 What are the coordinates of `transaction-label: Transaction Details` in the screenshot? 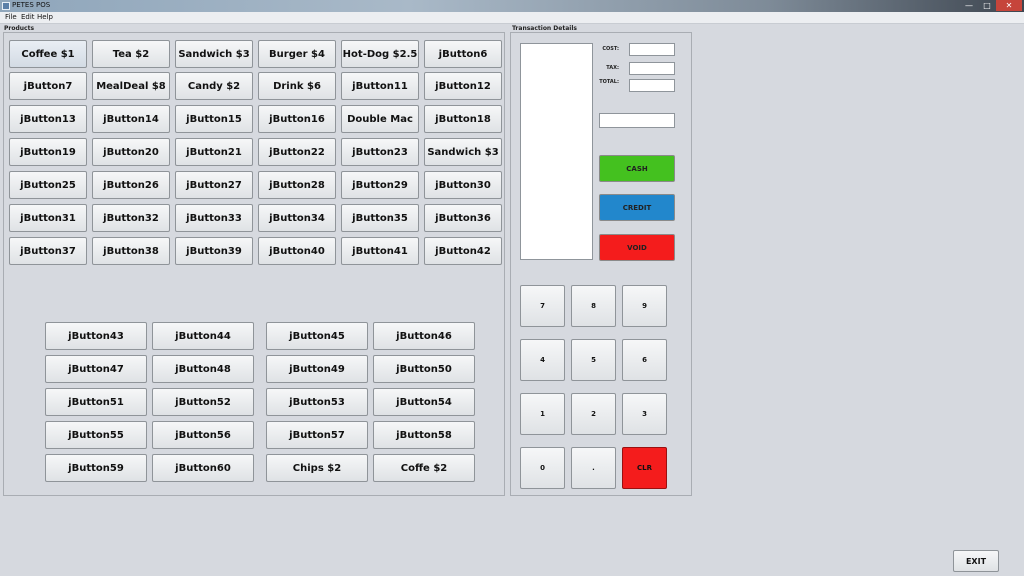 It's located at (544, 28).